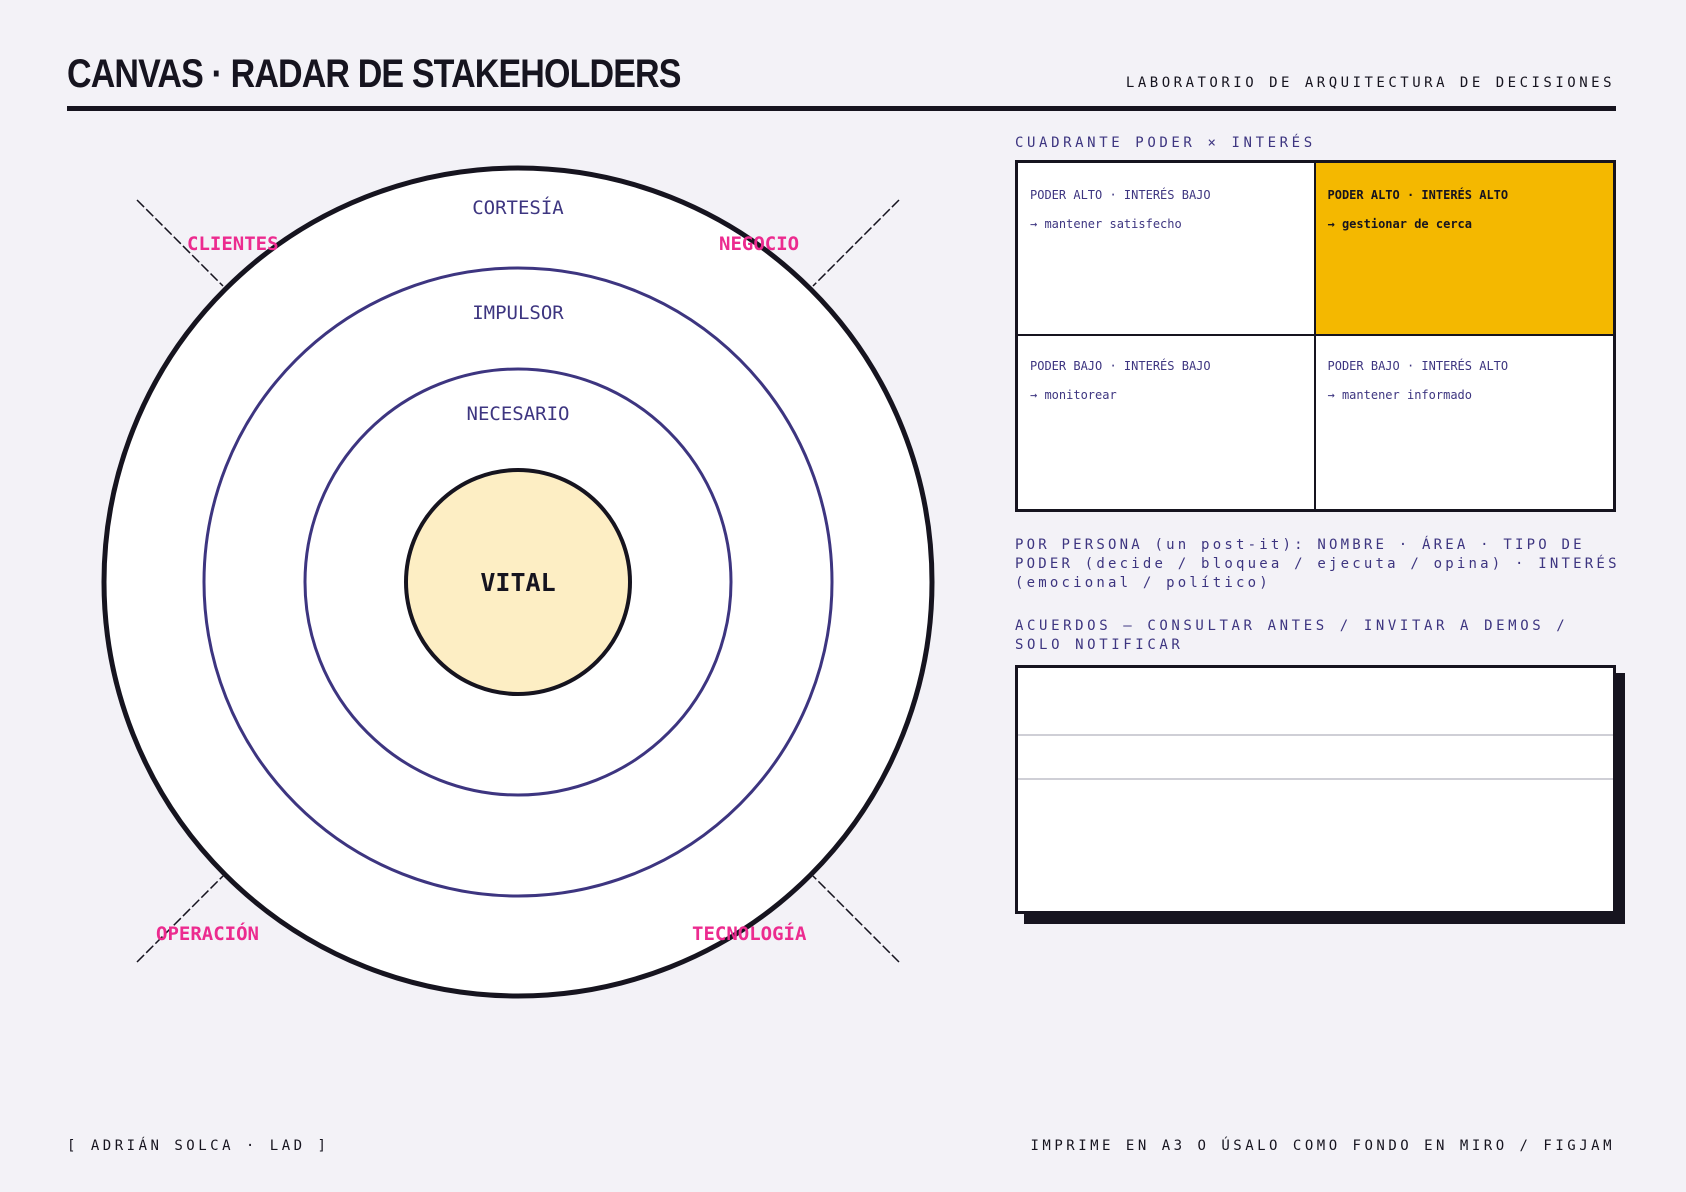  I want to click on sector-divider-bottom-left, so click(180, 919).